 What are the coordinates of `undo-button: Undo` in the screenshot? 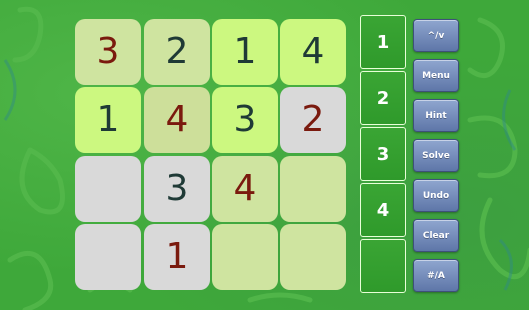 It's located at (436, 195).